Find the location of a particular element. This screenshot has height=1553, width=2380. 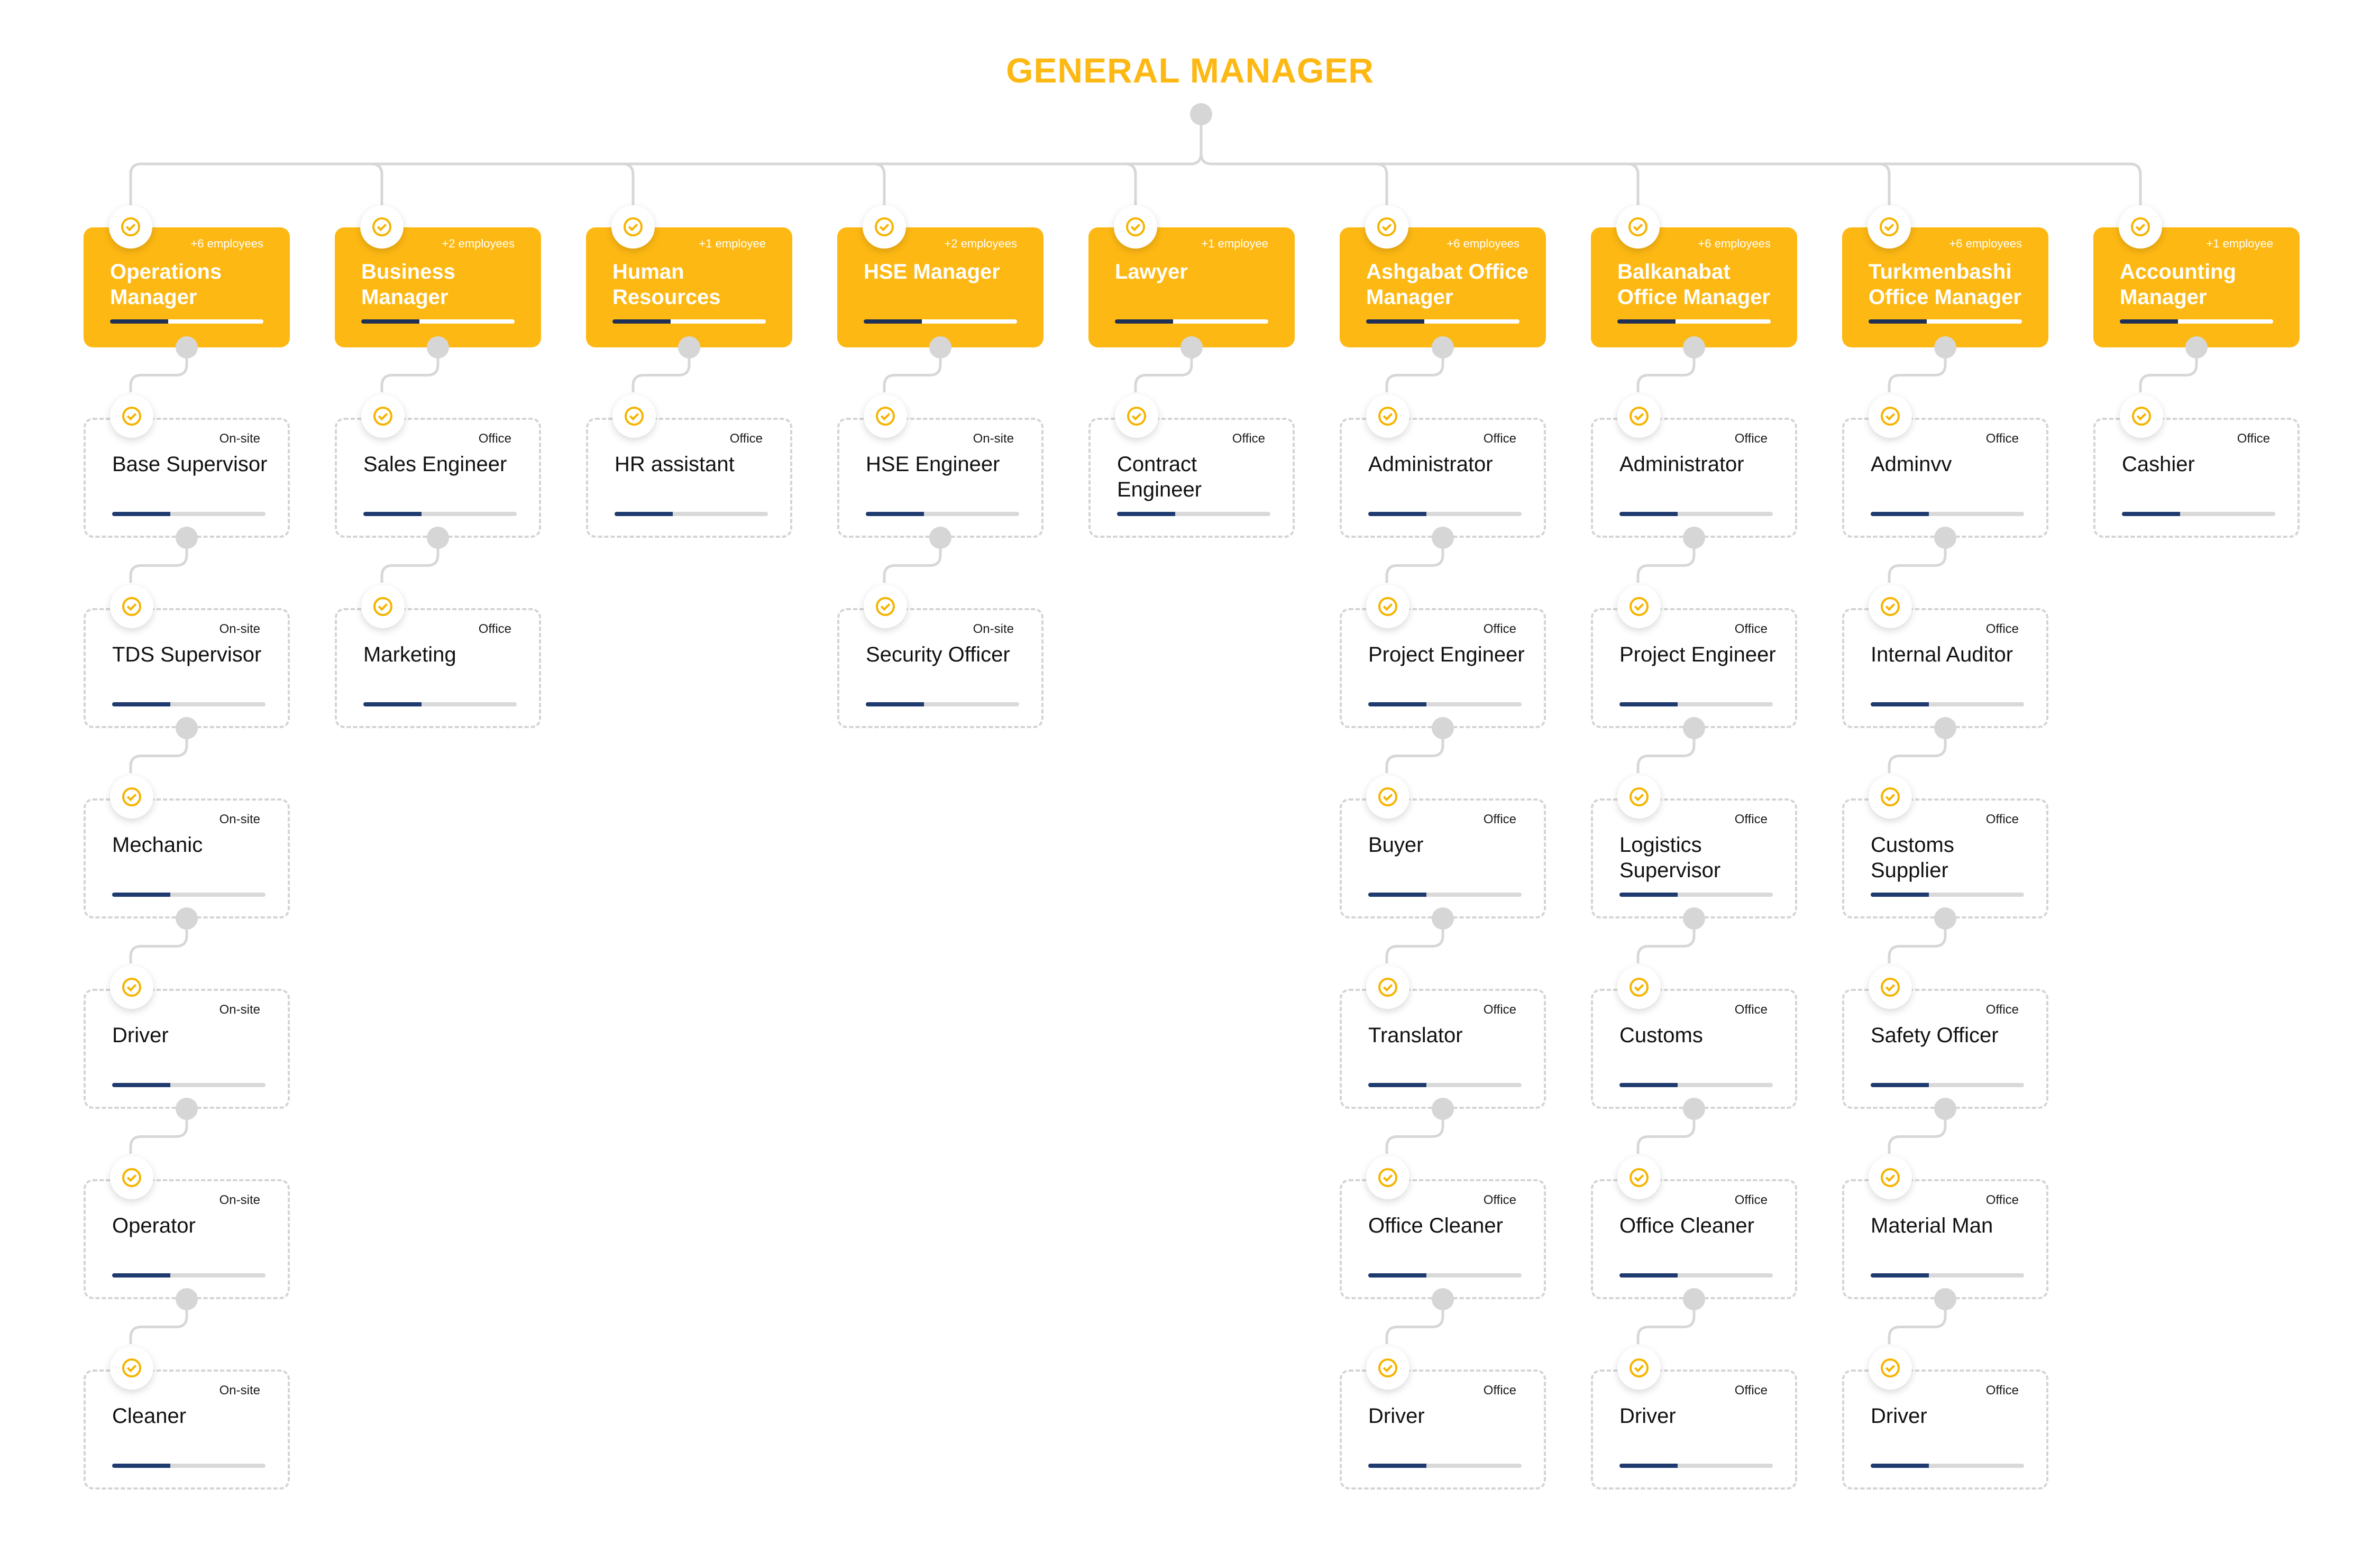

manager-card-ashgabat-office-manager: +6 employees Ashgabat Office Manager is located at coordinates (1443, 276).